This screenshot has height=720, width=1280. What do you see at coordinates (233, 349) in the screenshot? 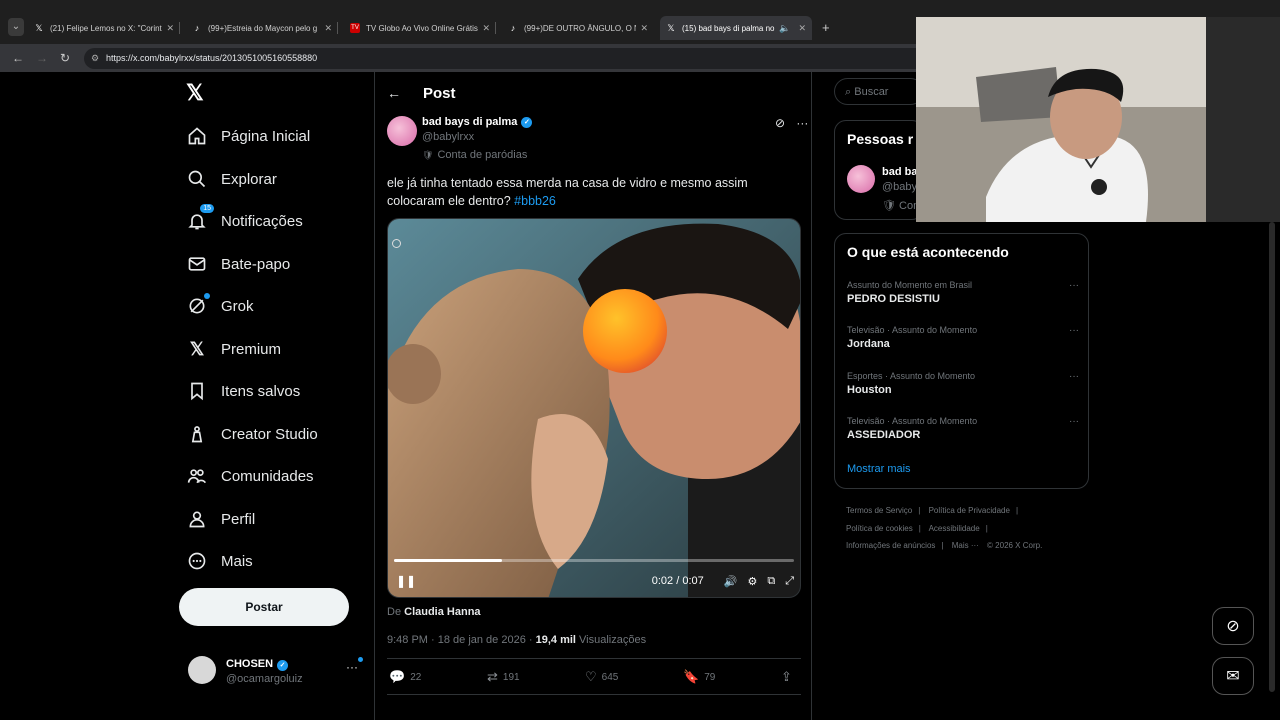
I see `nav-item-premium: 𝕏 Premium` at bounding box center [233, 349].